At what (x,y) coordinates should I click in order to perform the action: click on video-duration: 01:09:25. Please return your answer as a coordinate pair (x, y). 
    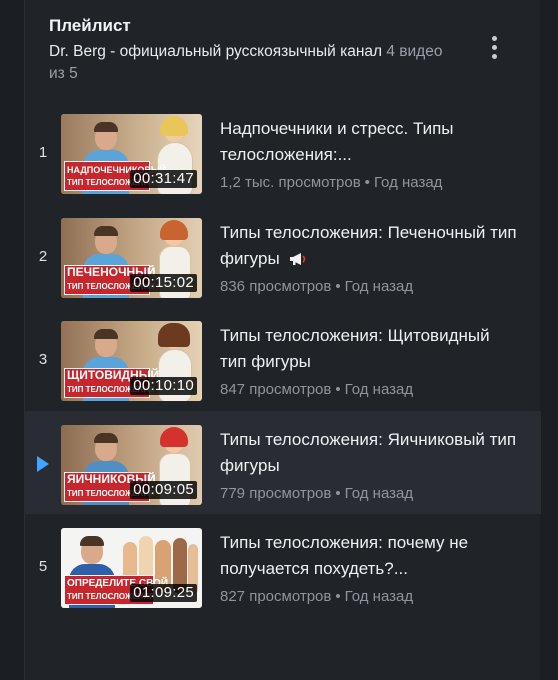
    Looking at the image, I should click on (163, 593).